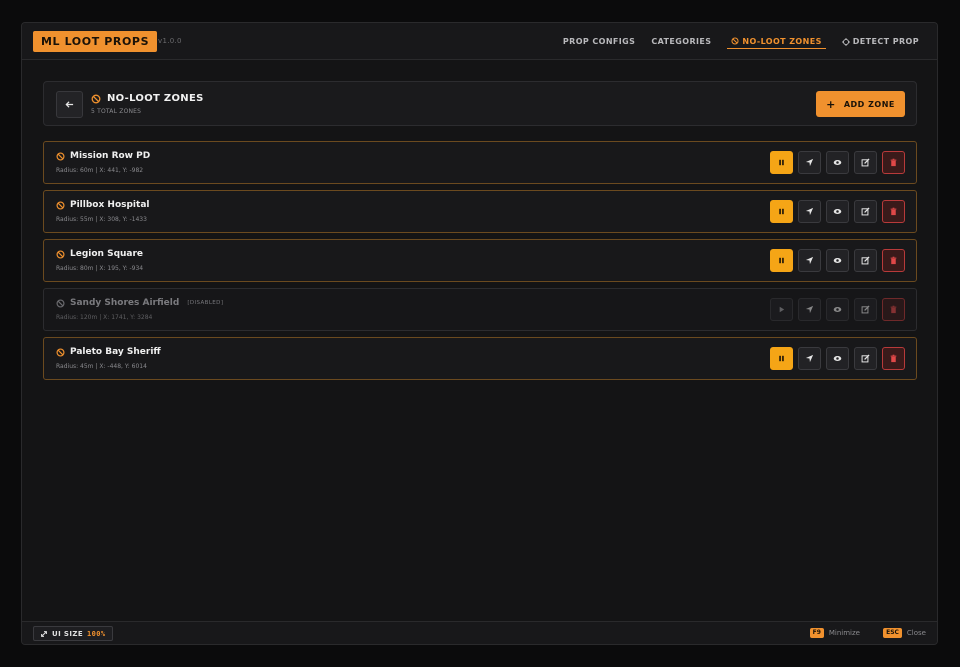  I want to click on app-logo: ML LOOT PROPS, so click(95, 41).